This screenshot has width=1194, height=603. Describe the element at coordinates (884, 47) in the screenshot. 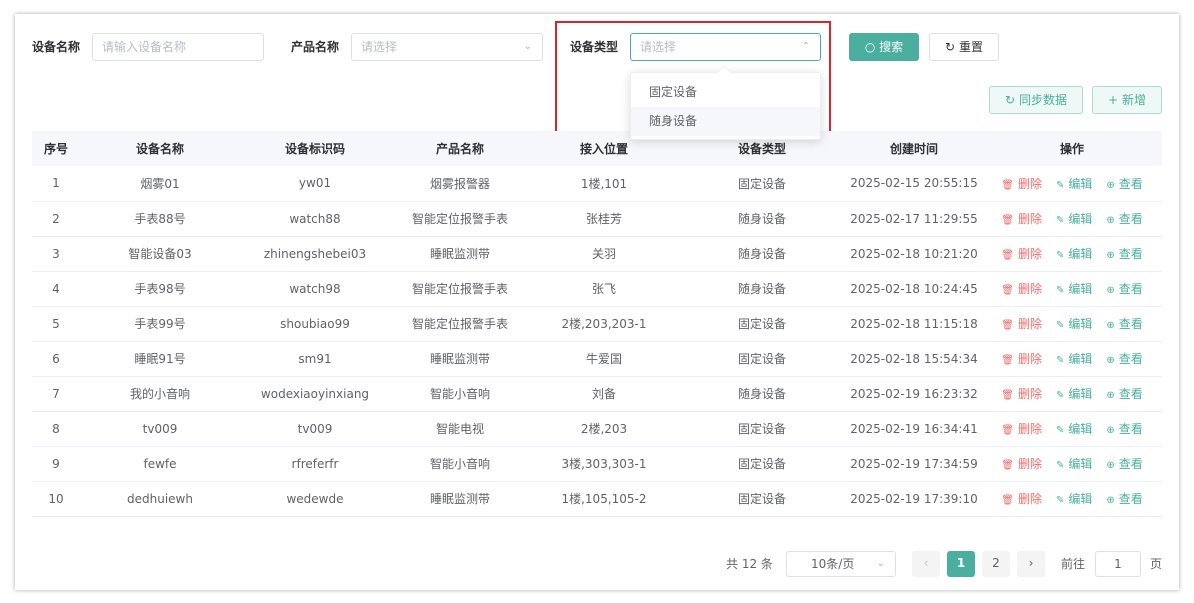

I see `search-button: ○ 搜索` at that location.